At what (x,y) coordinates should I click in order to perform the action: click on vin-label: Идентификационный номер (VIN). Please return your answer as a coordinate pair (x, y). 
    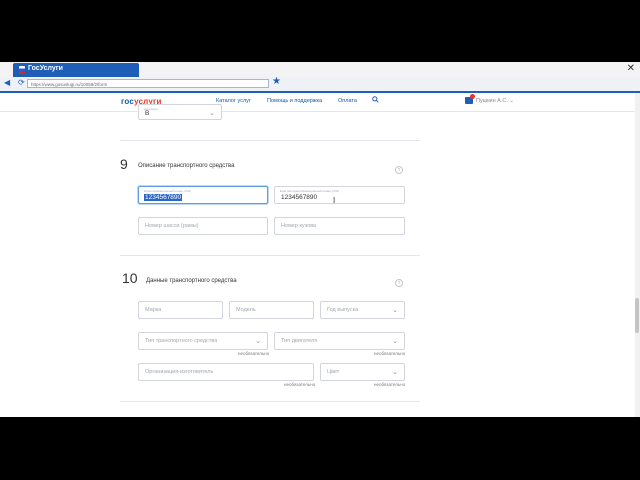
    Looking at the image, I should click on (168, 191).